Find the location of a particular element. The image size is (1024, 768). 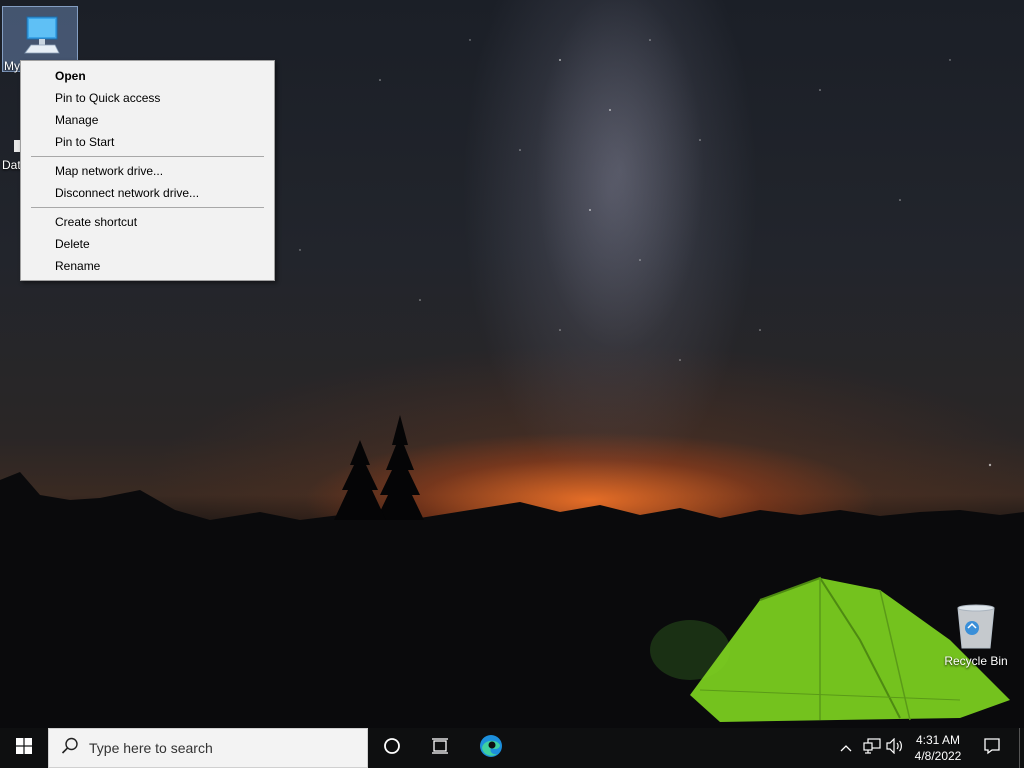

task-view-button is located at coordinates (440, 748).